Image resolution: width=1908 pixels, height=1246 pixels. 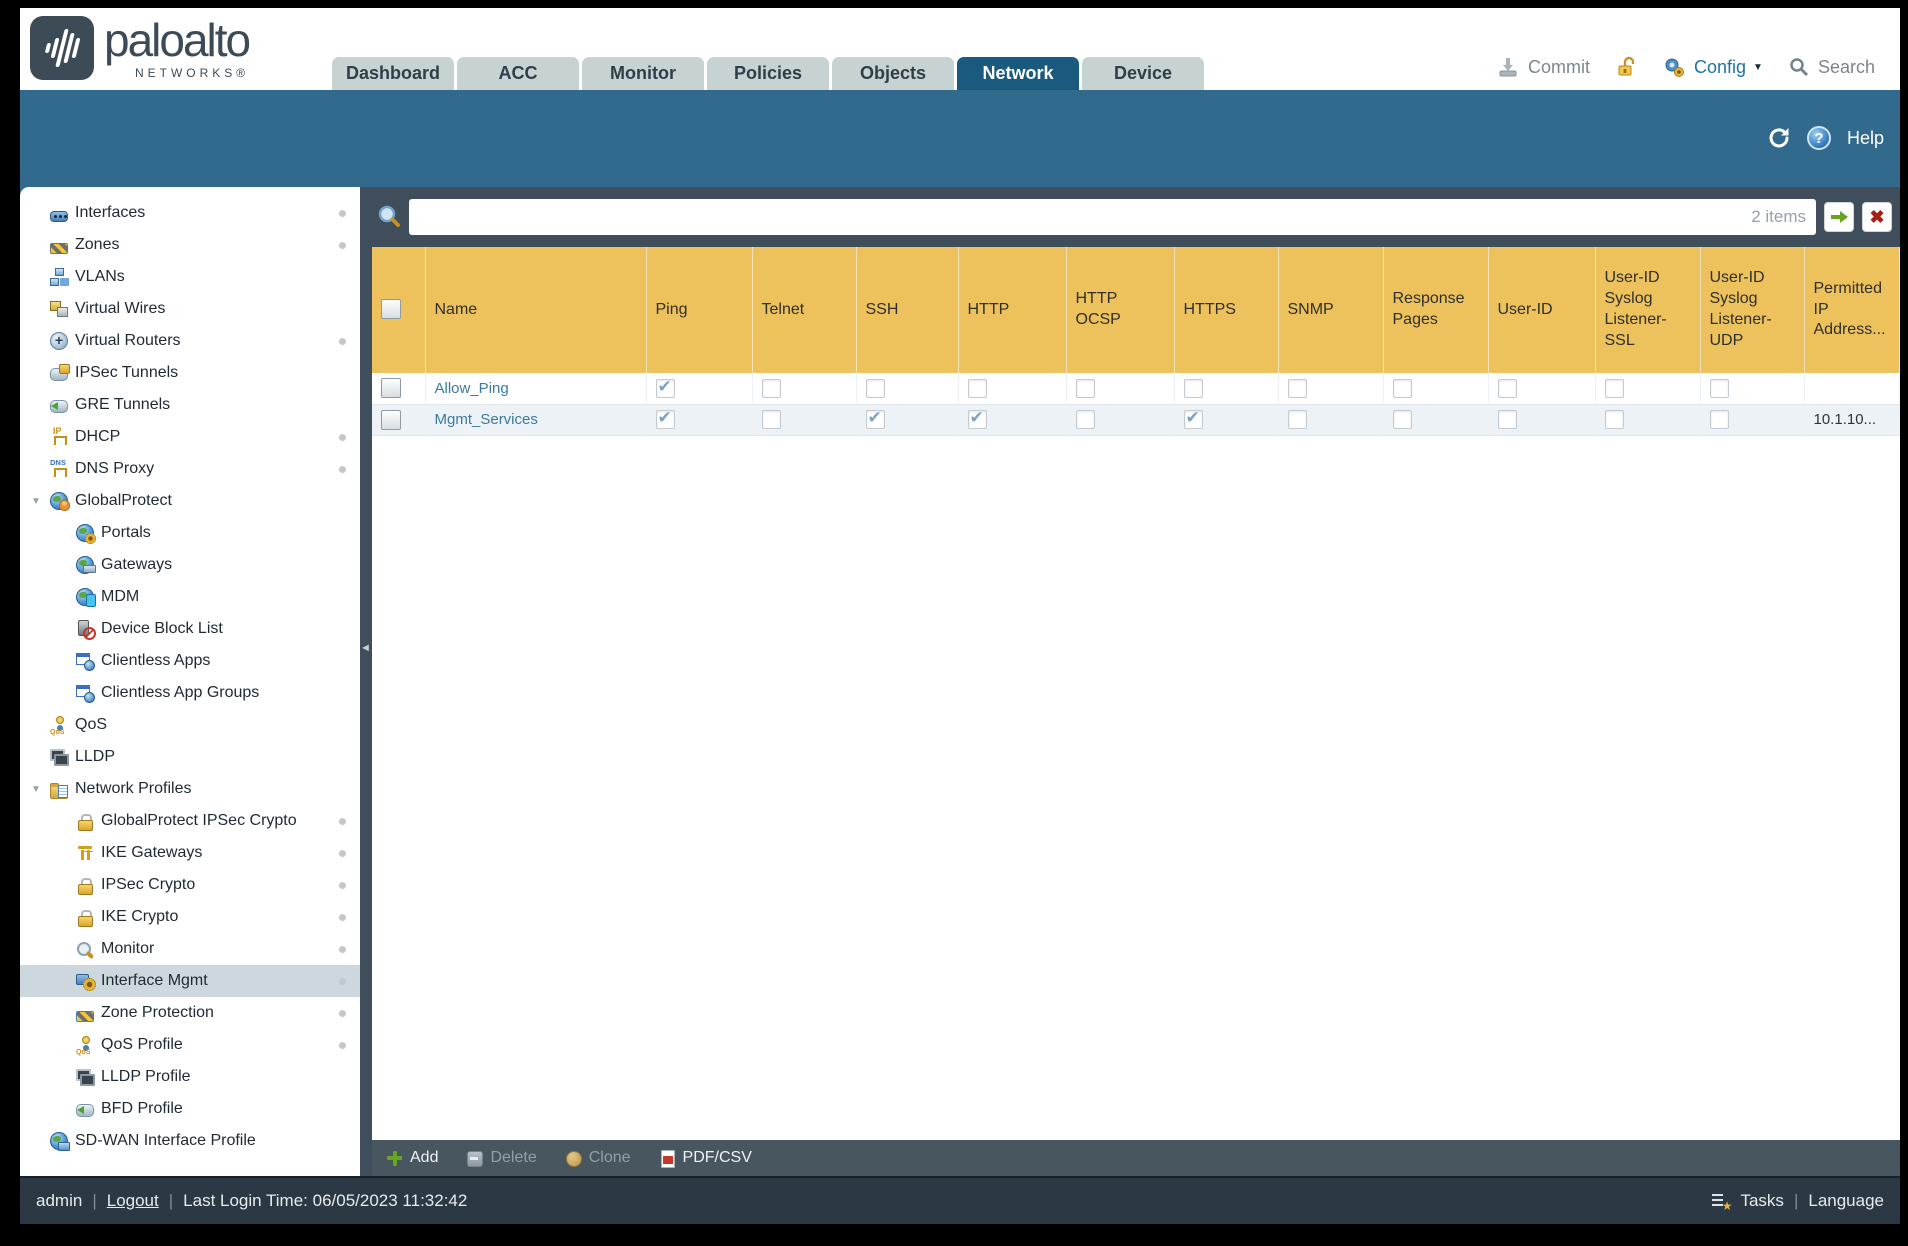 I want to click on tab-acc: ACC, so click(x=518, y=73).